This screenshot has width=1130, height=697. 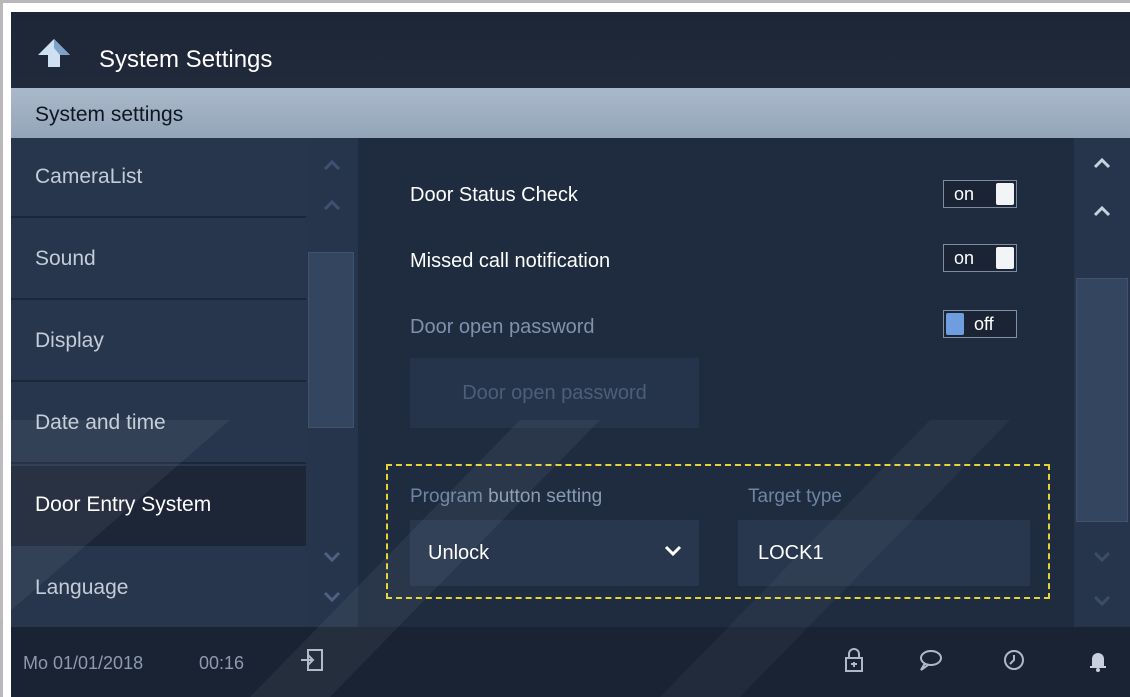 I want to click on door-open-password-toggle: off, so click(x=980, y=324).